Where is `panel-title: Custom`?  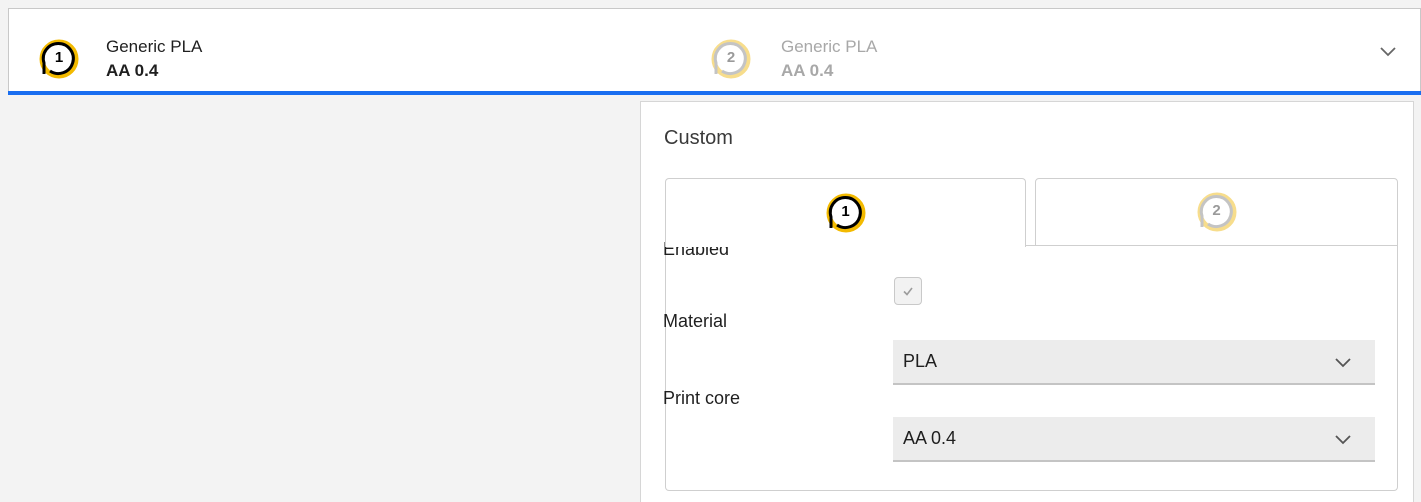 panel-title: Custom is located at coordinates (698, 138).